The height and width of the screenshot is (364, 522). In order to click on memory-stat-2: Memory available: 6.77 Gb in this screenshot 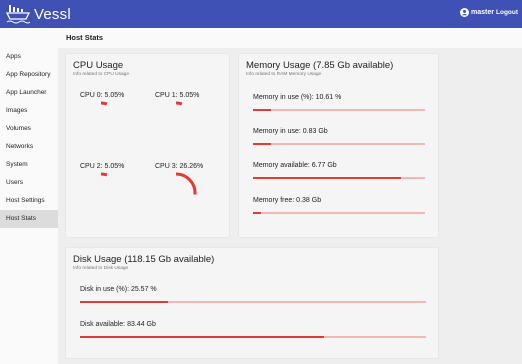, I will do `click(339, 170)`.